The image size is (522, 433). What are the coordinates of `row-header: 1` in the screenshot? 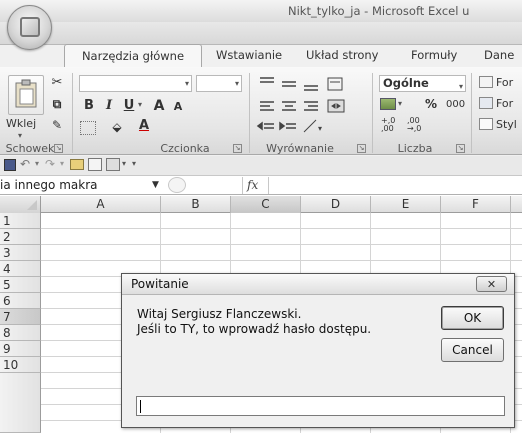 It's located at (20, 221).